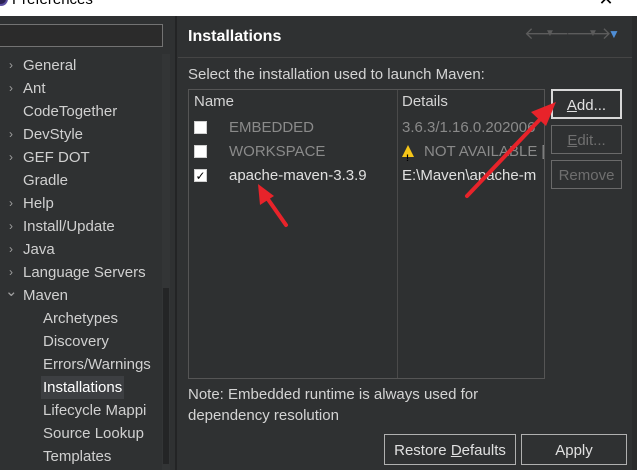 Image resolution: width=637 pixels, height=470 pixels. I want to click on tree-item-label: Gradle, so click(46, 180).